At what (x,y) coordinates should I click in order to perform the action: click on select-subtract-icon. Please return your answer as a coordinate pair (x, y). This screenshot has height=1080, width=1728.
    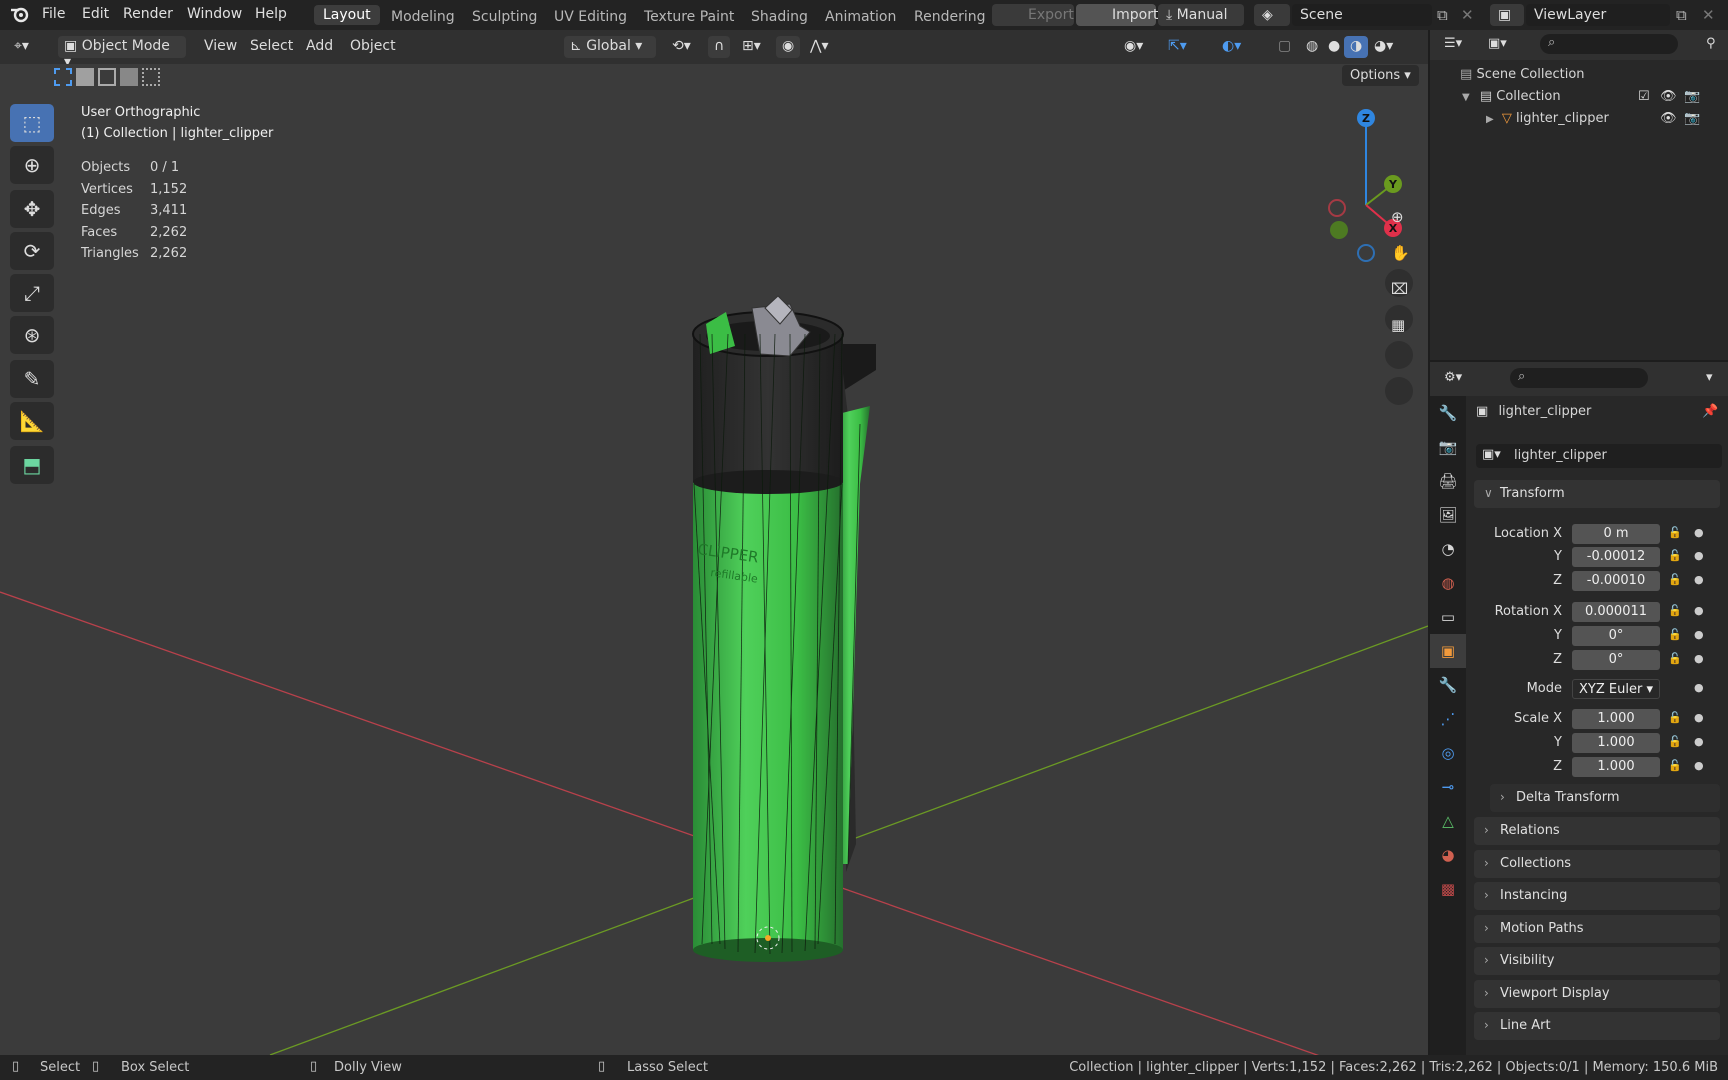
    Looking at the image, I should click on (107, 77).